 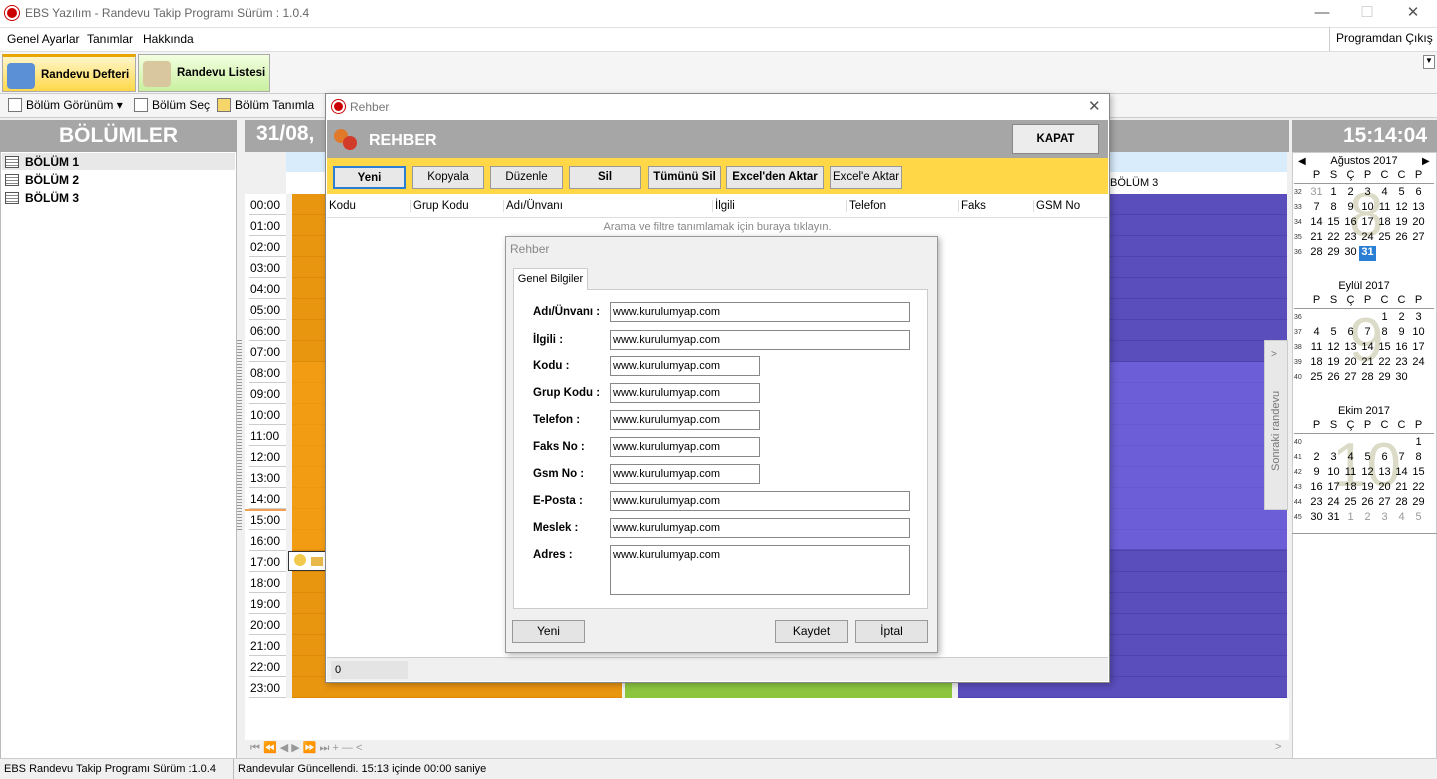 What do you see at coordinates (1350, 223) in the screenshot?
I see `calendar-day: 16` at bounding box center [1350, 223].